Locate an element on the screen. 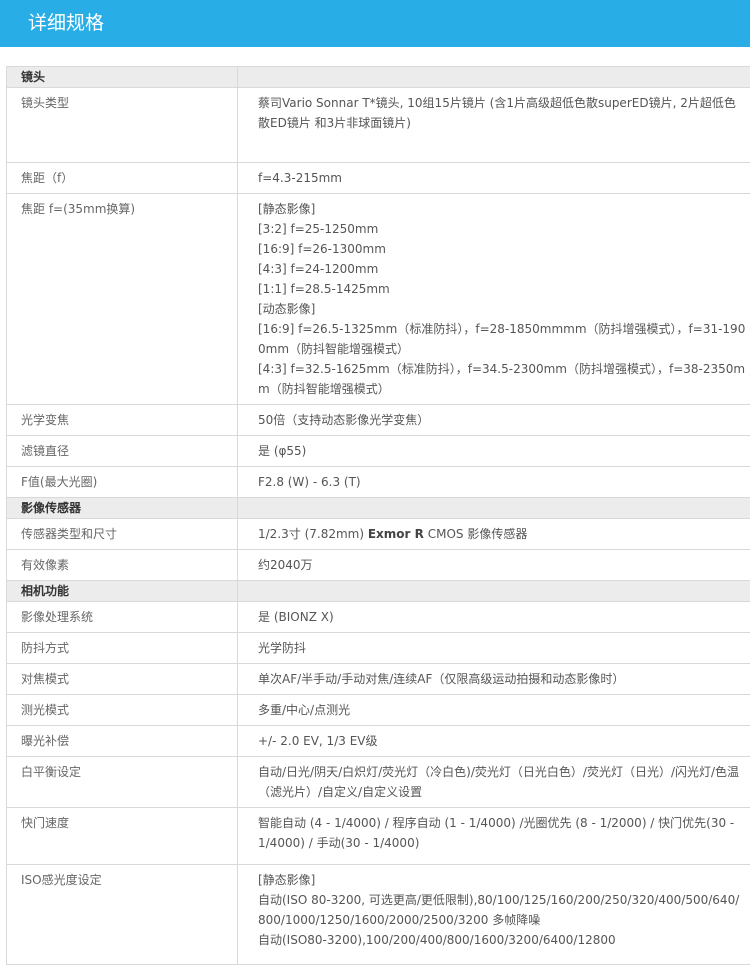 This screenshot has width=750, height=965. spec-row-exposure-comp: 曝光补偿 +/- 2.0 EV, 1/3 EV级 is located at coordinates (378, 741).